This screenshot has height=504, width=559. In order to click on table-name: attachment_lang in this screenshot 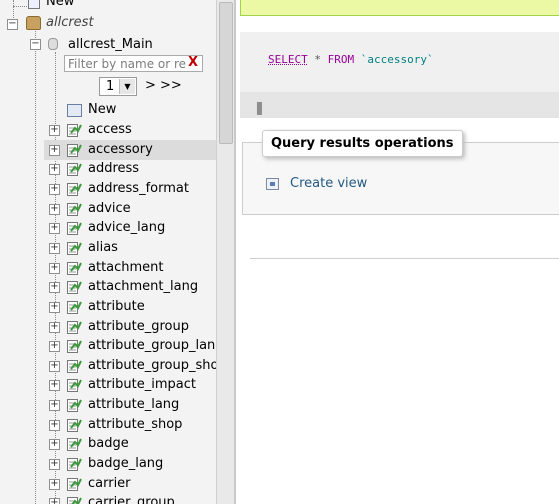, I will do `click(143, 287)`.